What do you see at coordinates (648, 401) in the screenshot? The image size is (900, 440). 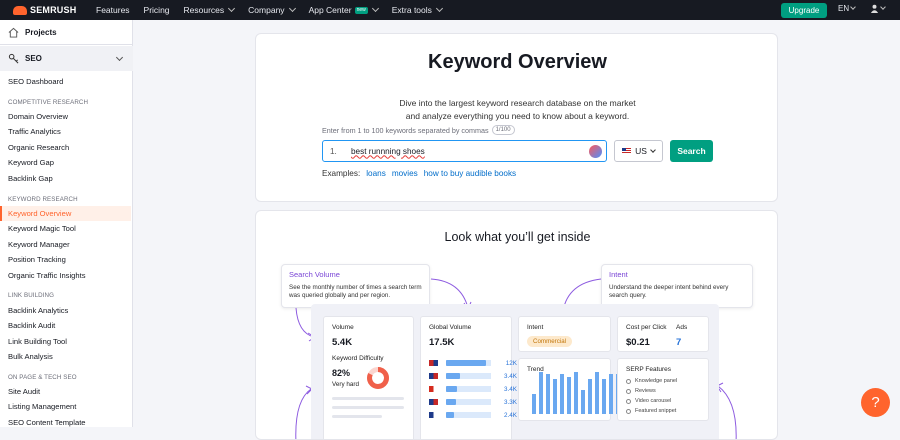 I see `serp-item: Video carousel` at bounding box center [648, 401].